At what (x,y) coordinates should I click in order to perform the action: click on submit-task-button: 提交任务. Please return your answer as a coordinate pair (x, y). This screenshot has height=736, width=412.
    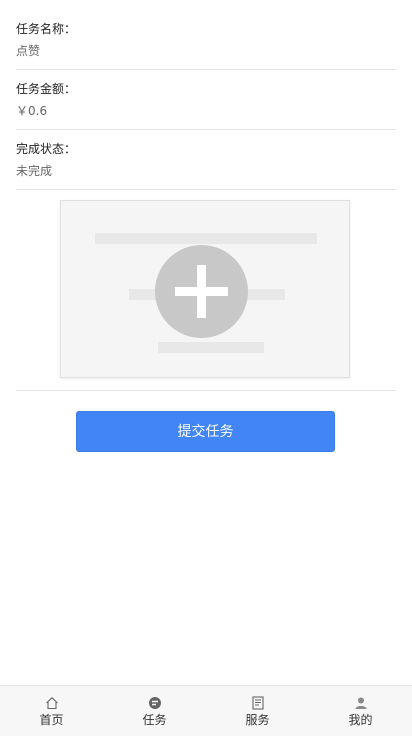
    Looking at the image, I should click on (205, 431).